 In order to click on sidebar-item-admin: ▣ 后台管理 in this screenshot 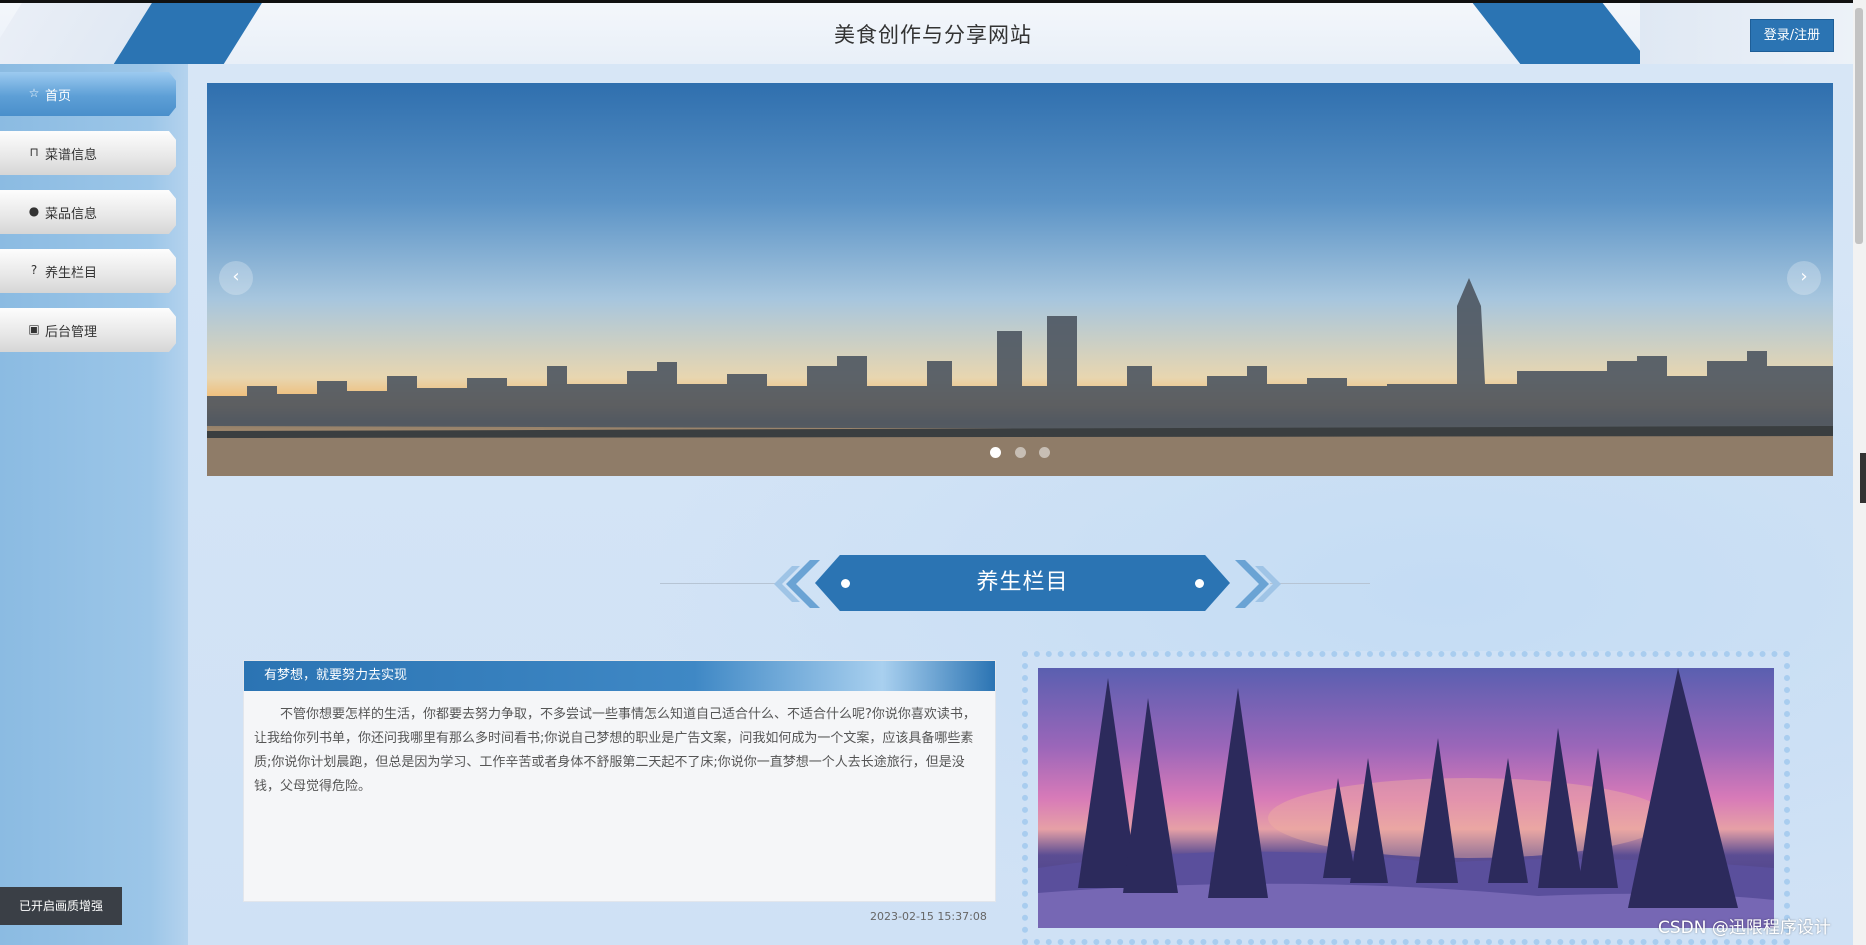, I will do `click(88, 330)`.